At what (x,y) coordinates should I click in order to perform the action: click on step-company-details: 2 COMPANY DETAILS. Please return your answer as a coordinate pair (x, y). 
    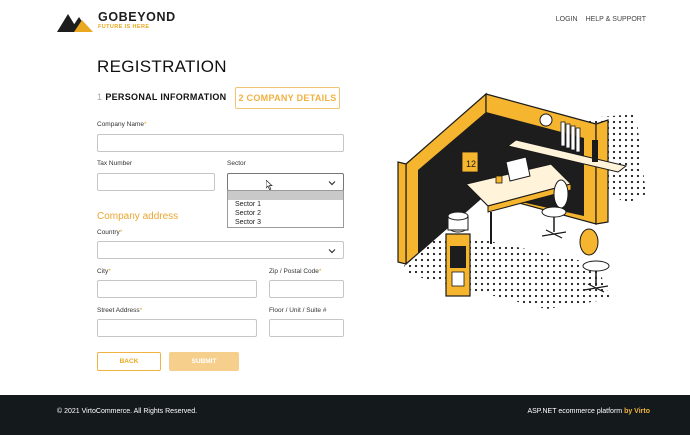
    Looking at the image, I should click on (287, 98).